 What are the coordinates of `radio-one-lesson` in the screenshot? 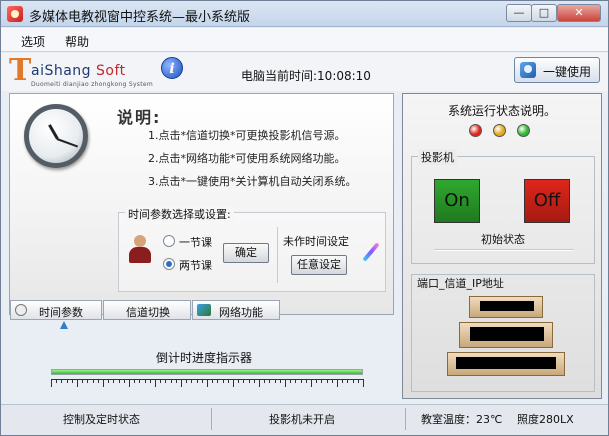 It's located at (169, 241).